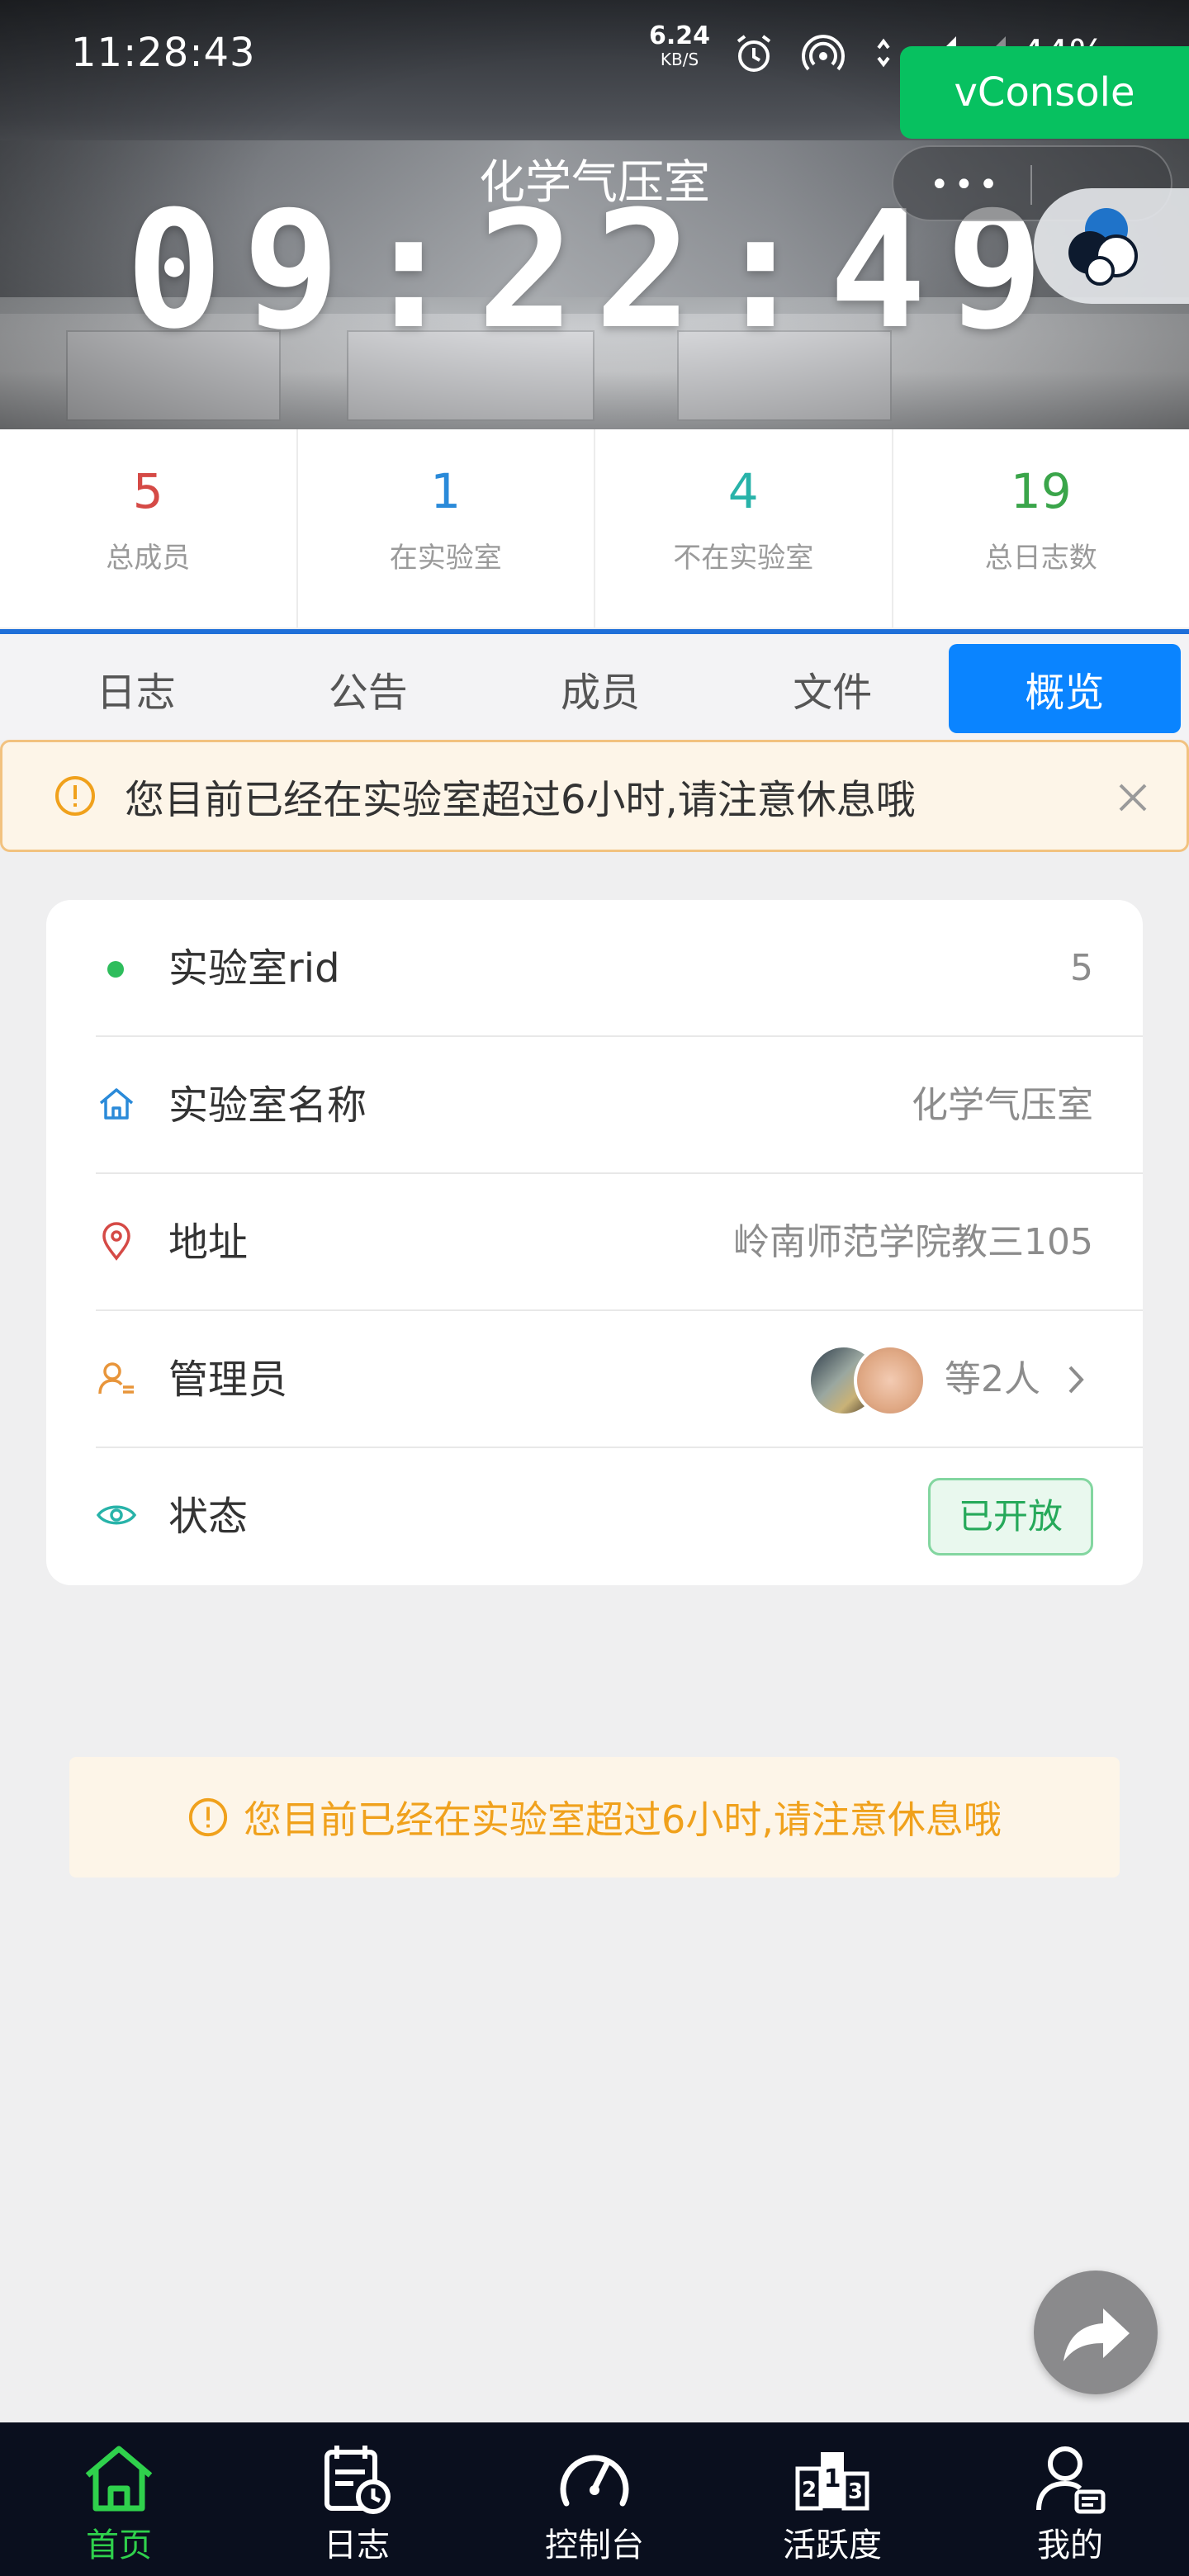 The width and height of the screenshot is (1189, 2576). Describe the element at coordinates (357, 2545) in the screenshot. I see `nav-label: 日志` at that location.